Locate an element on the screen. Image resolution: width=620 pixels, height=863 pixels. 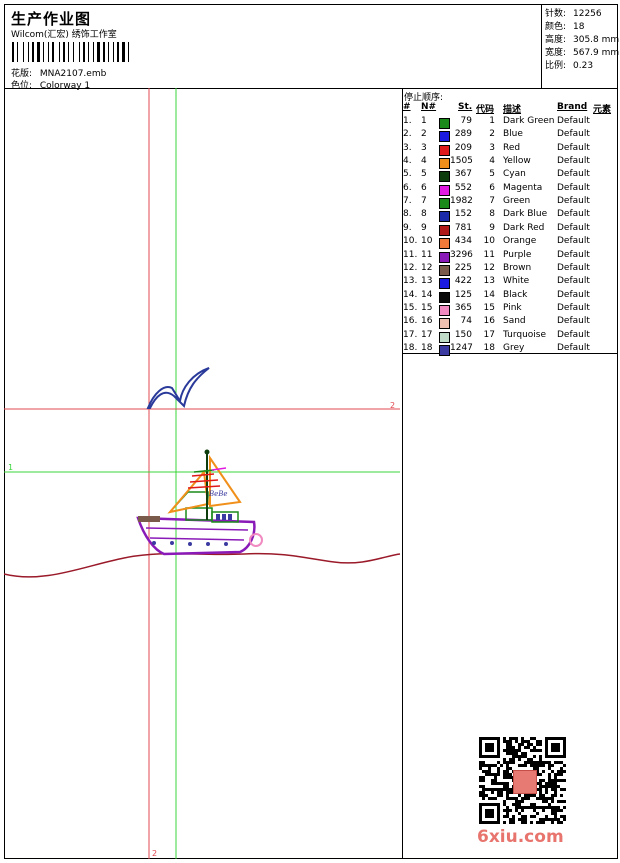
row-index: 8. is located at coordinates (407, 214).